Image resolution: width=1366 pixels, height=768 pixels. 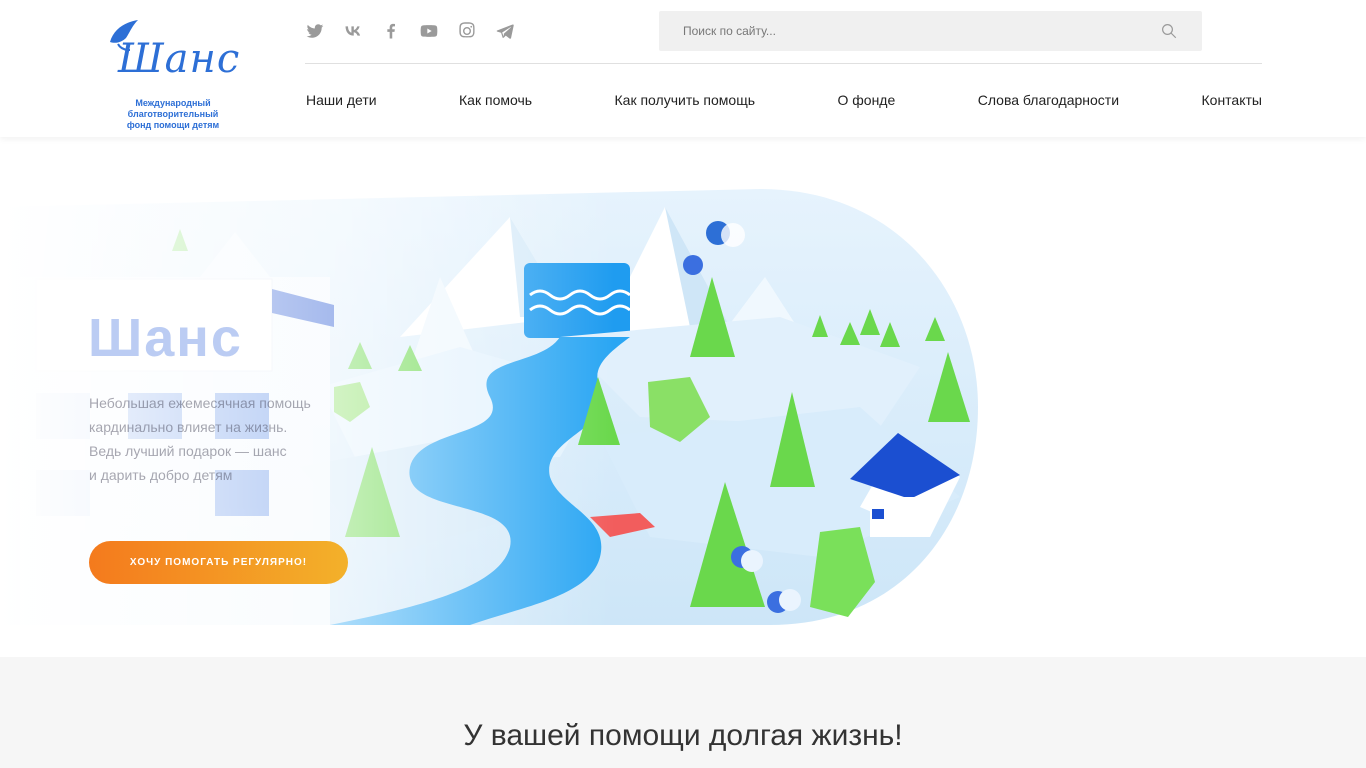 What do you see at coordinates (391, 31) in the screenshot?
I see `facebook-icon` at bounding box center [391, 31].